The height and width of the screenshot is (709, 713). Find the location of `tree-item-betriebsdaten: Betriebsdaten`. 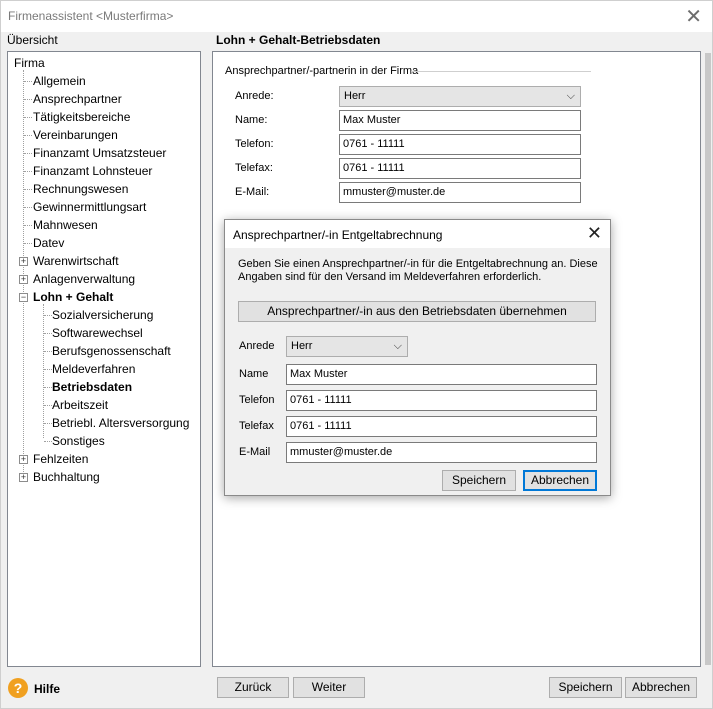

tree-item-betriebsdaten: Betriebsdaten is located at coordinates (92, 387).